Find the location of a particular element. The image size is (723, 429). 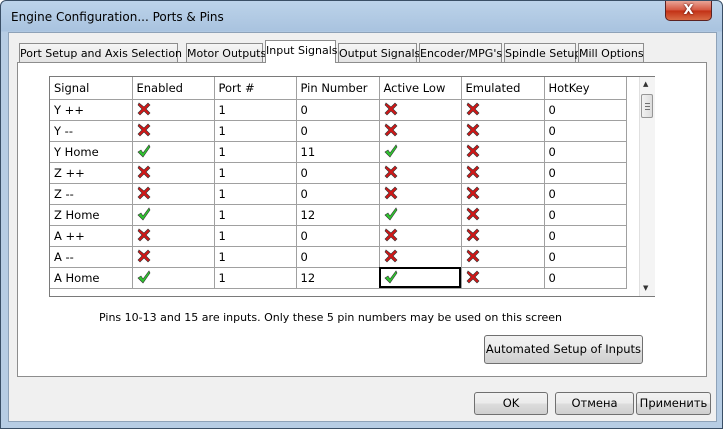

tab-output-signals: Output Signals is located at coordinates (379, 52).